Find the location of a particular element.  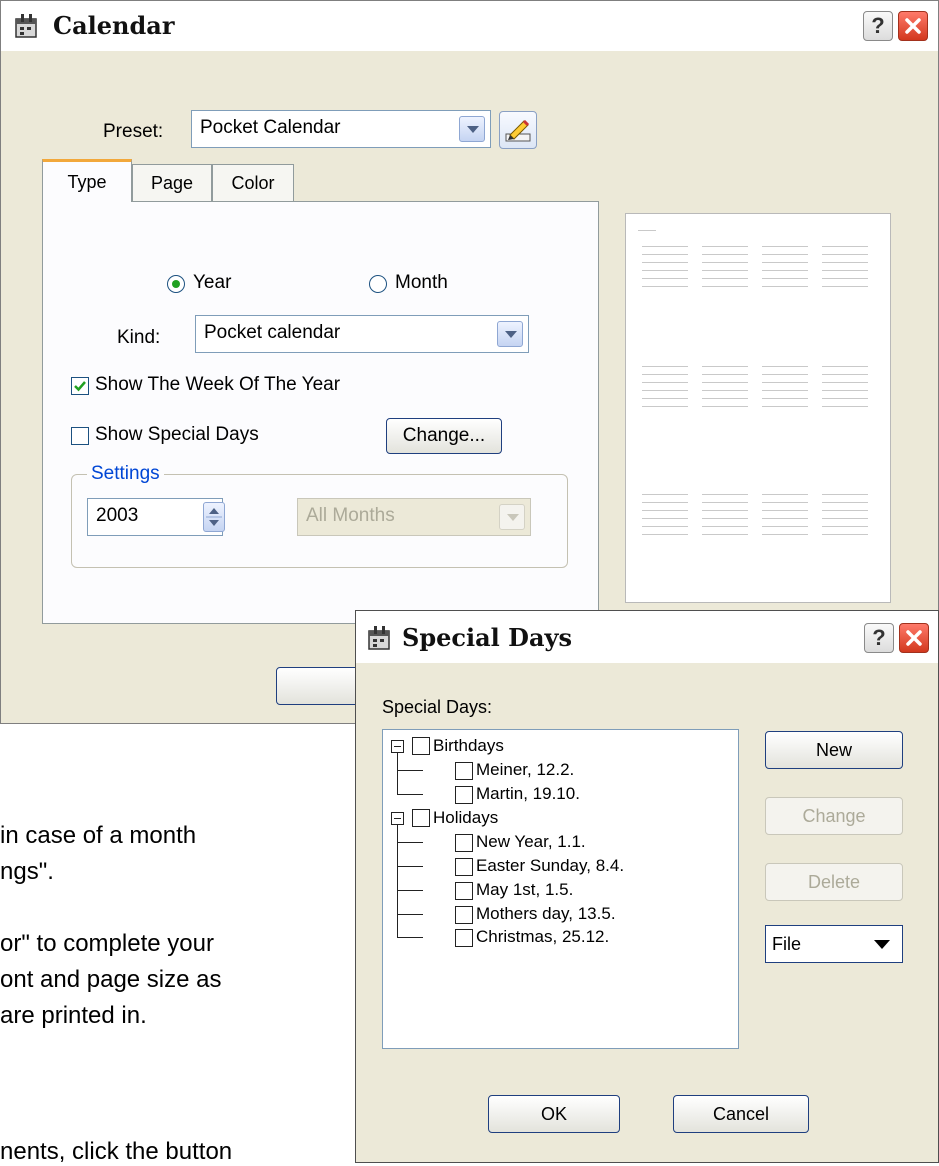

special-days-cancel-button: Cancel is located at coordinates (741, 1114).